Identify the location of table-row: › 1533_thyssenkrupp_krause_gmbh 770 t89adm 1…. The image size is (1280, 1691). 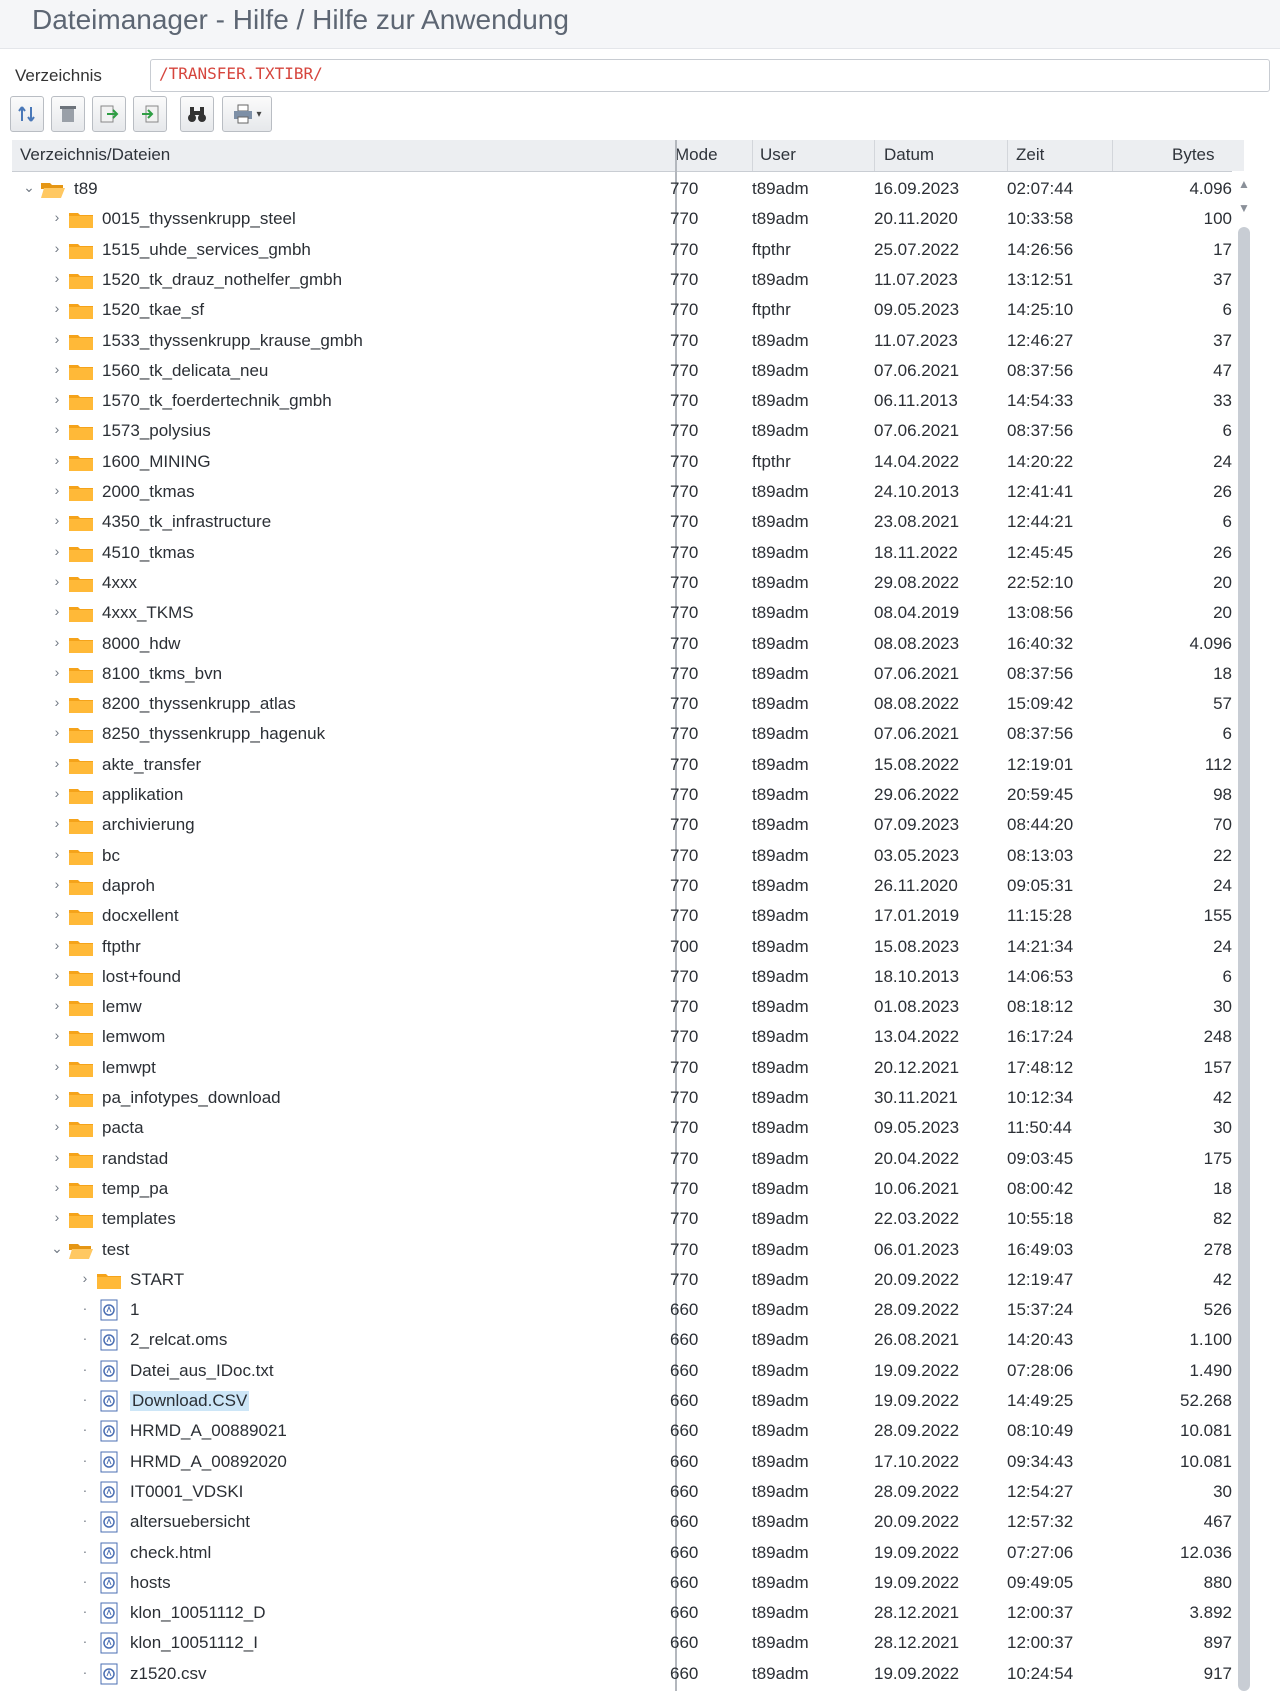
(628, 342).